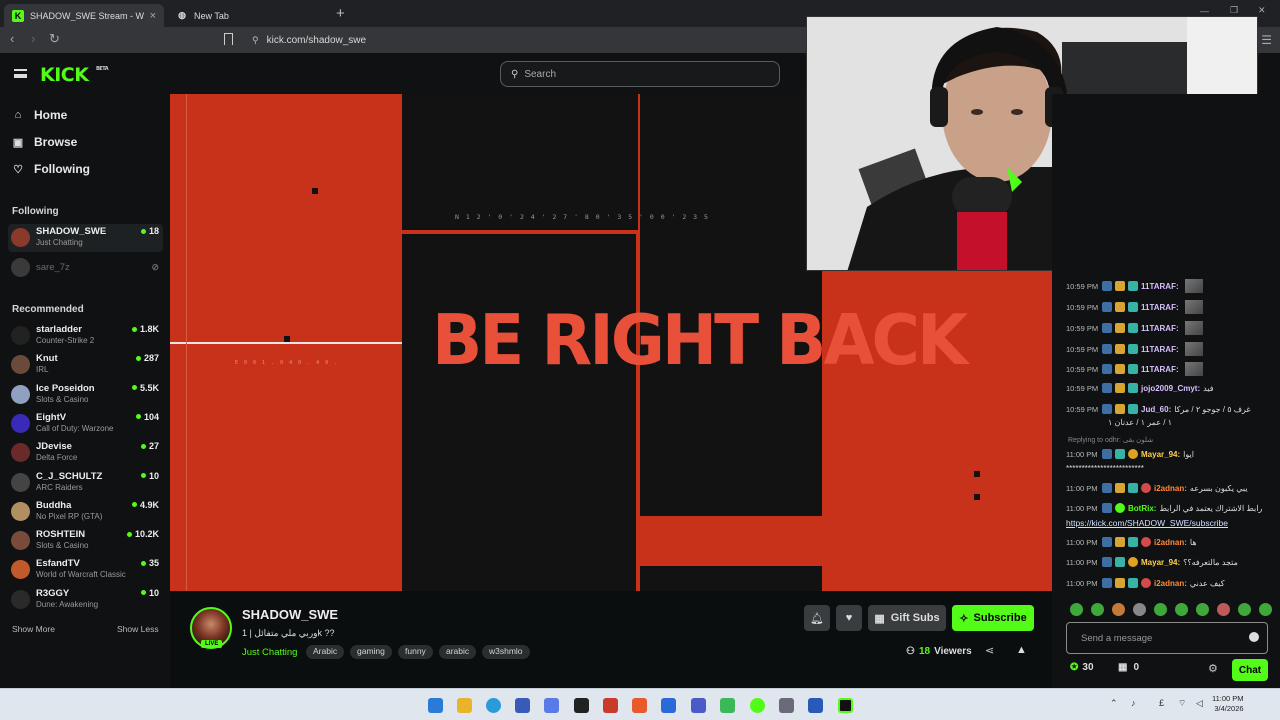  I want to click on file-explorer-icon, so click(464, 705).